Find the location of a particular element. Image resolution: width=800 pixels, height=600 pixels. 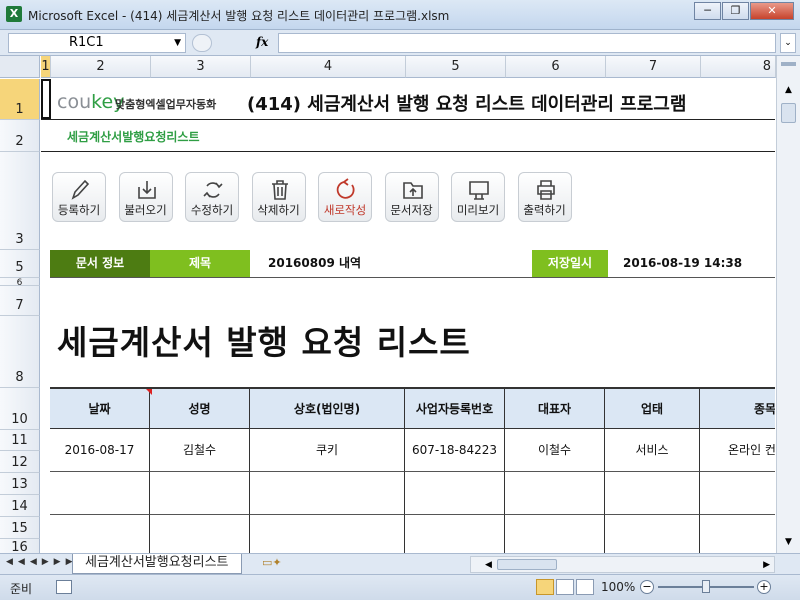

tab-navigation-arrows-icon: ◀◀◀▶▶▶ is located at coordinates (42, 562).